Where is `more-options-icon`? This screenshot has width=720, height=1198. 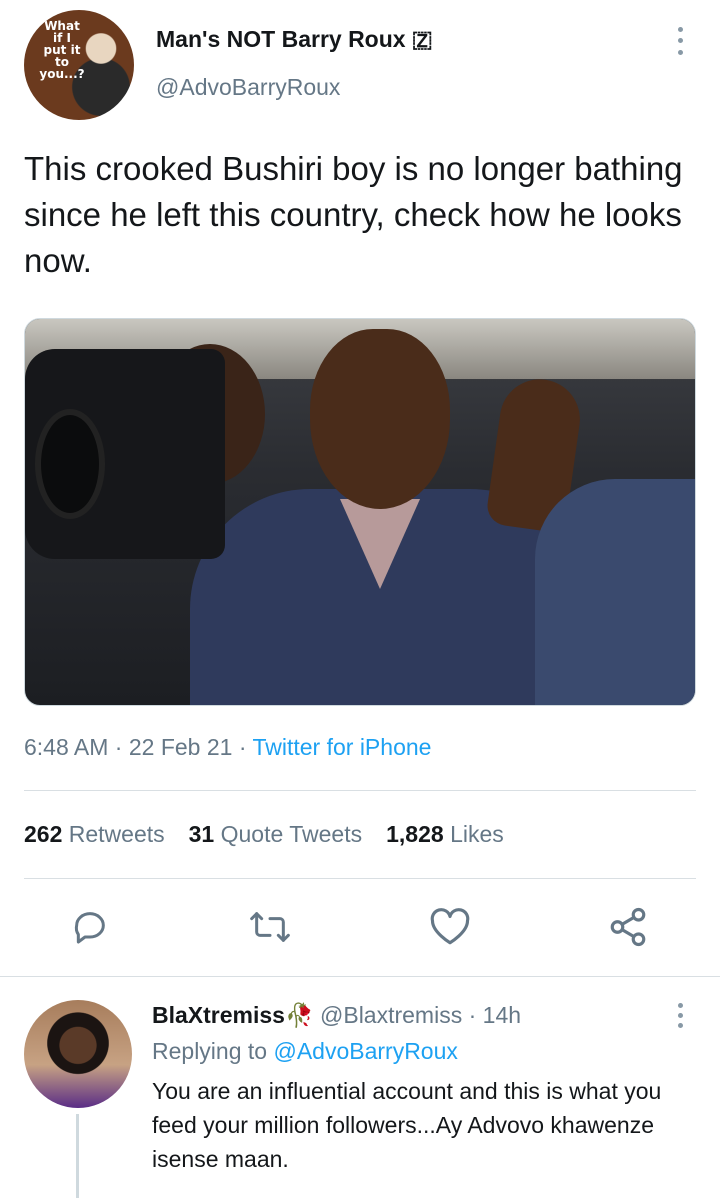 more-options-icon is located at coordinates (680, 41).